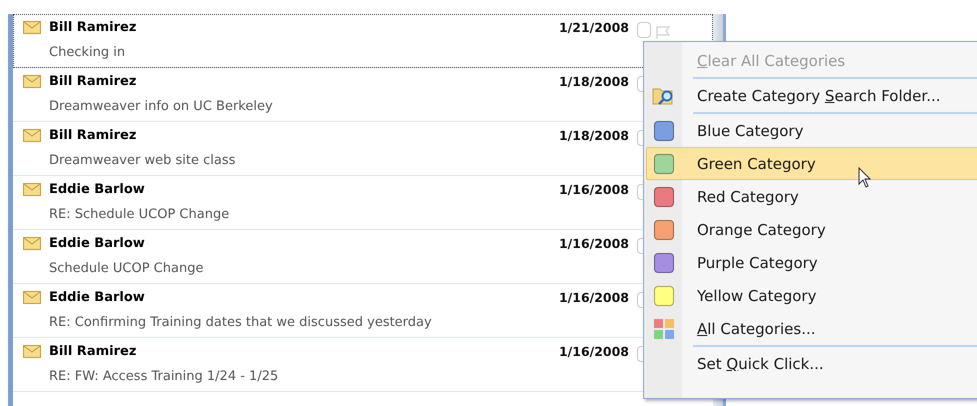  I want to click on menu-item: Green Category, so click(811, 163).